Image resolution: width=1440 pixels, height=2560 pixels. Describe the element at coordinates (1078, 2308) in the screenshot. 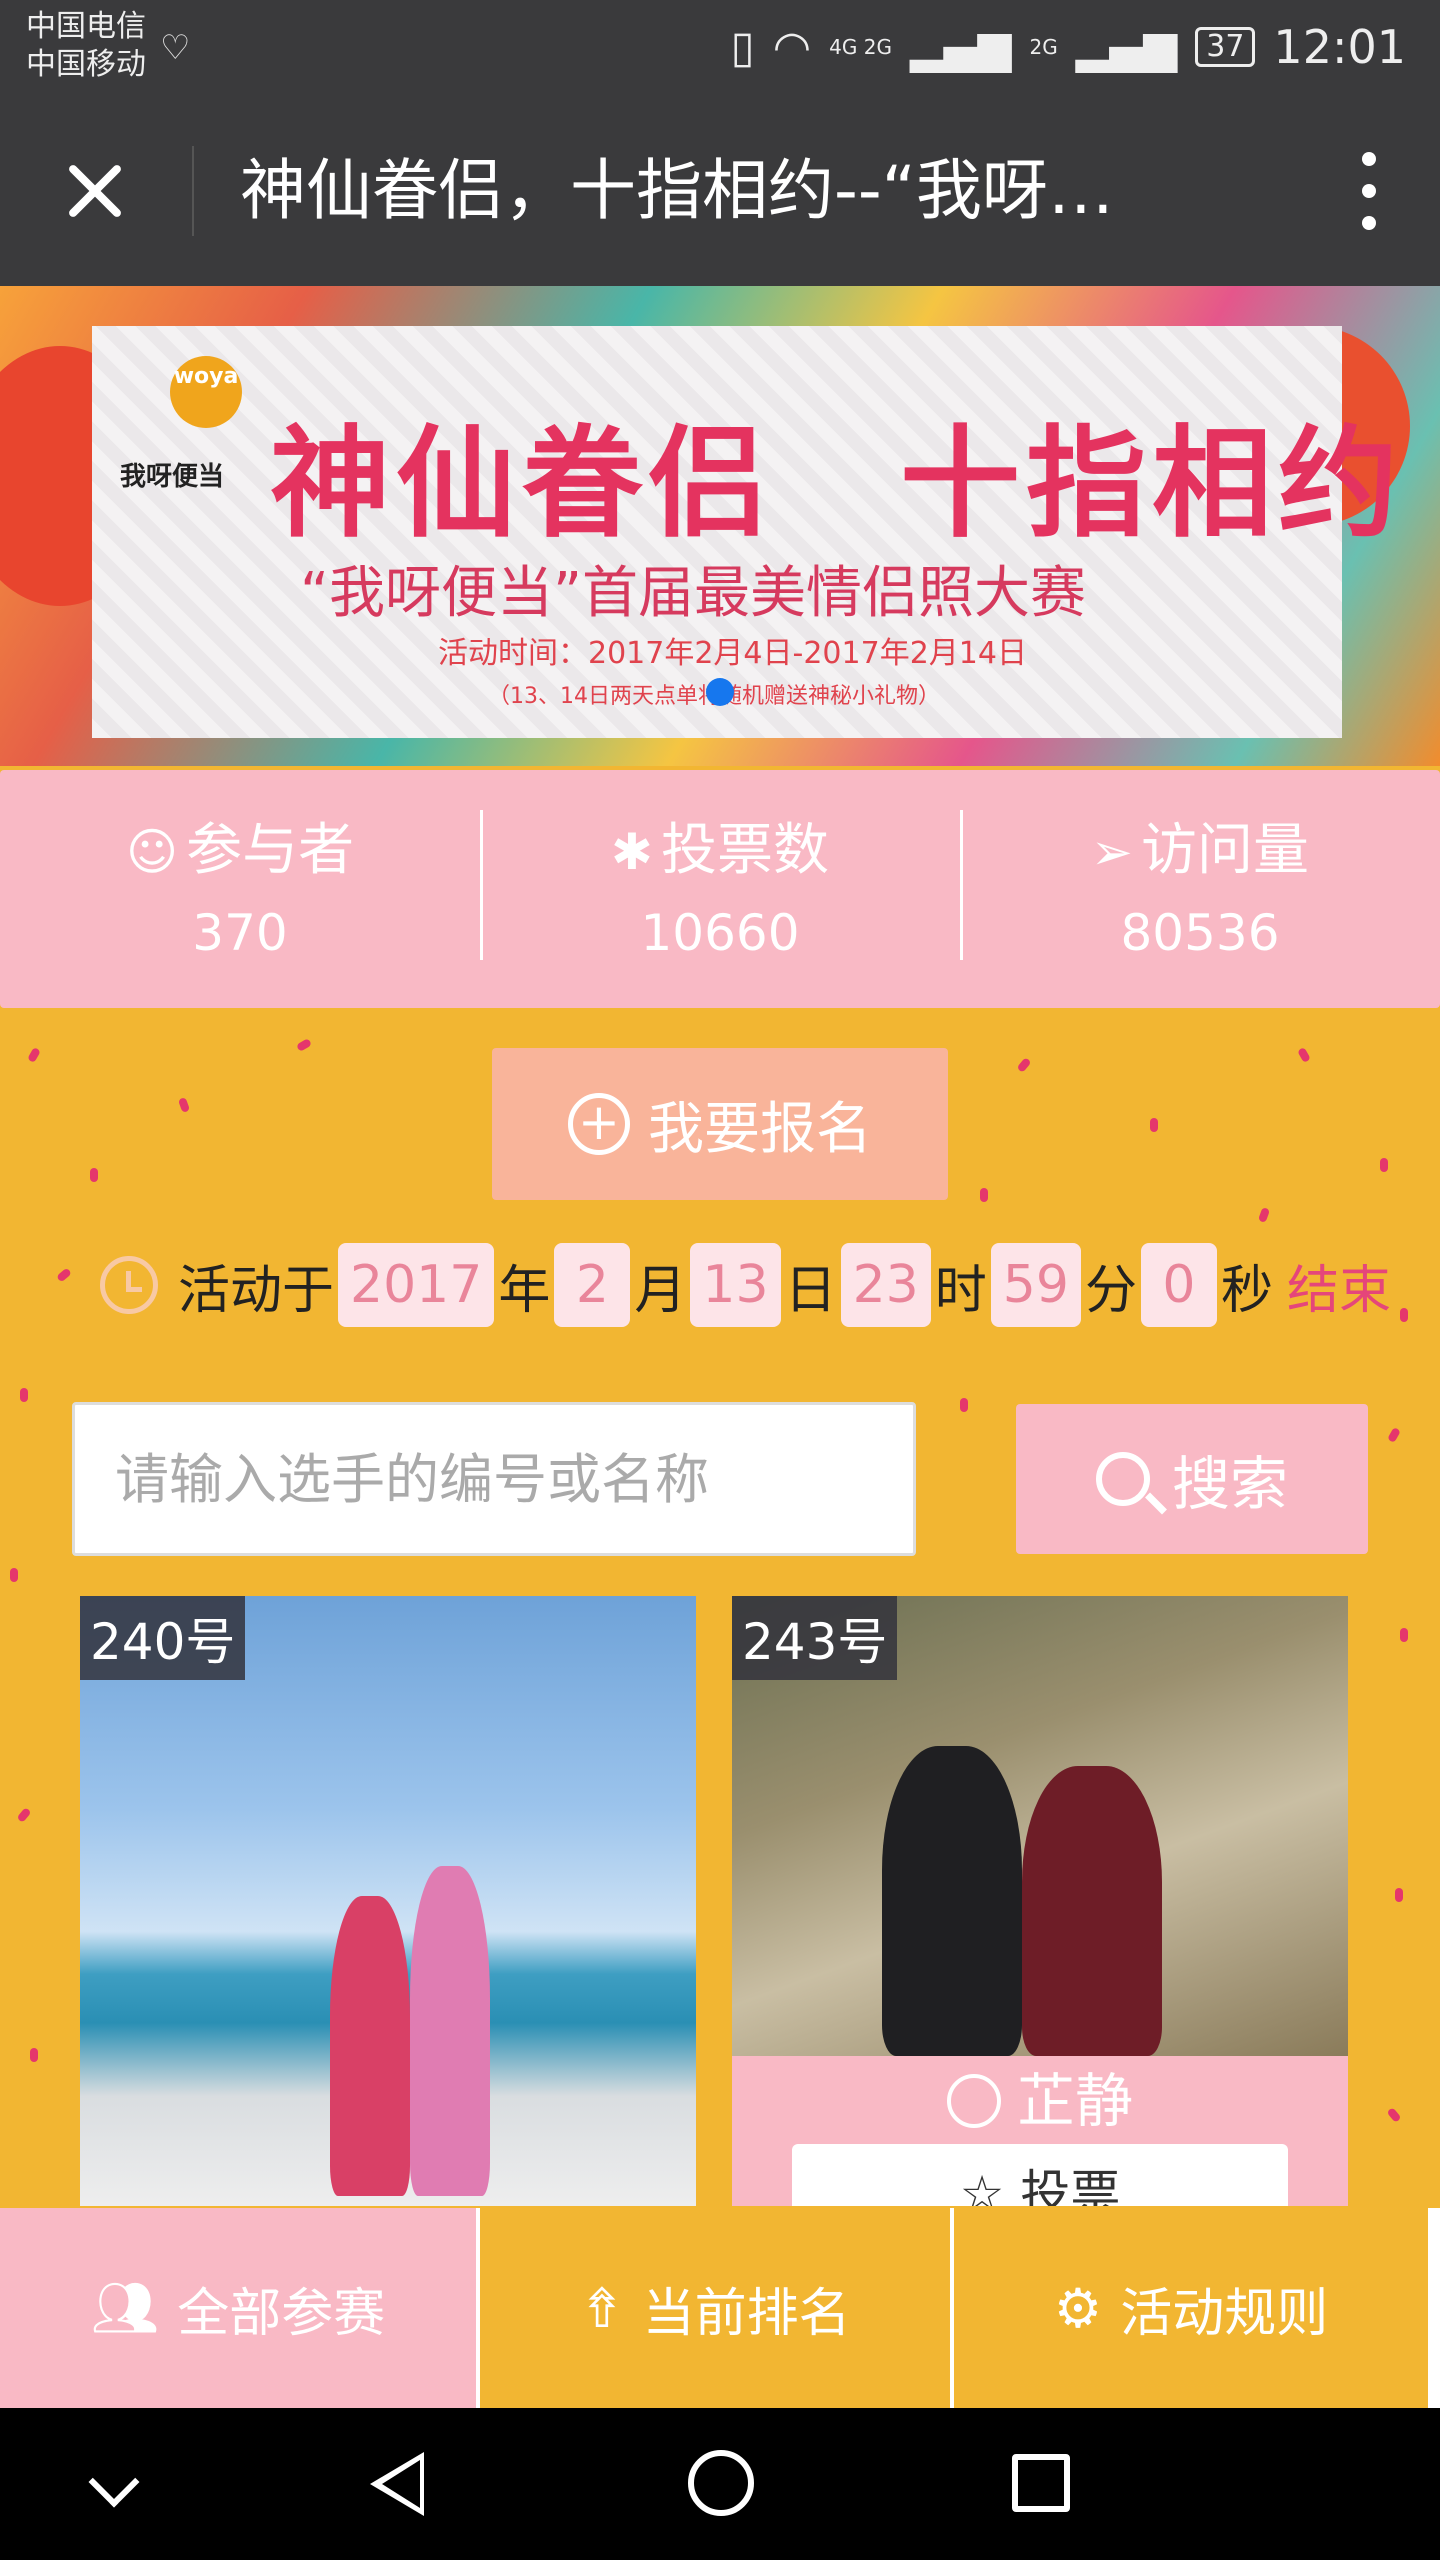

I see `gear-icon: ⚙` at that location.